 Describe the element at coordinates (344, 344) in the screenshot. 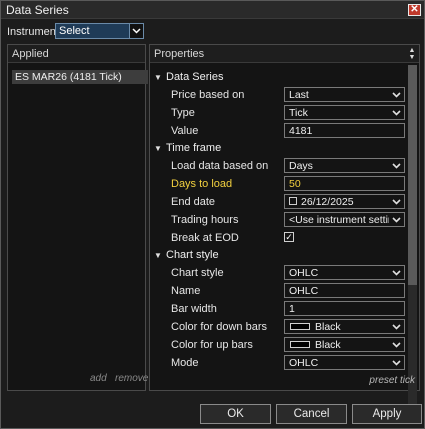

I see `color-up-bars-select: Black` at that location.